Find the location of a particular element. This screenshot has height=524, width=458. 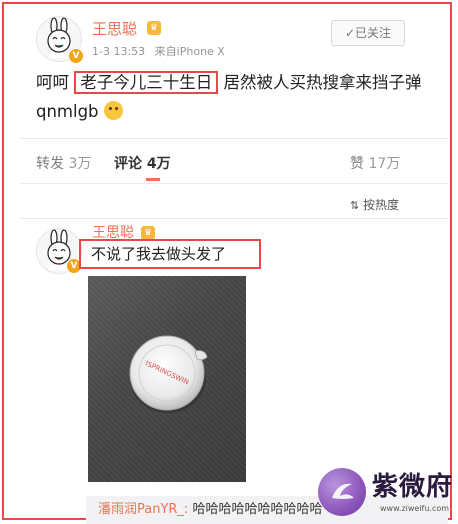

comment-text: 不说了我去做头发了 is located at coordinates (170, 254).